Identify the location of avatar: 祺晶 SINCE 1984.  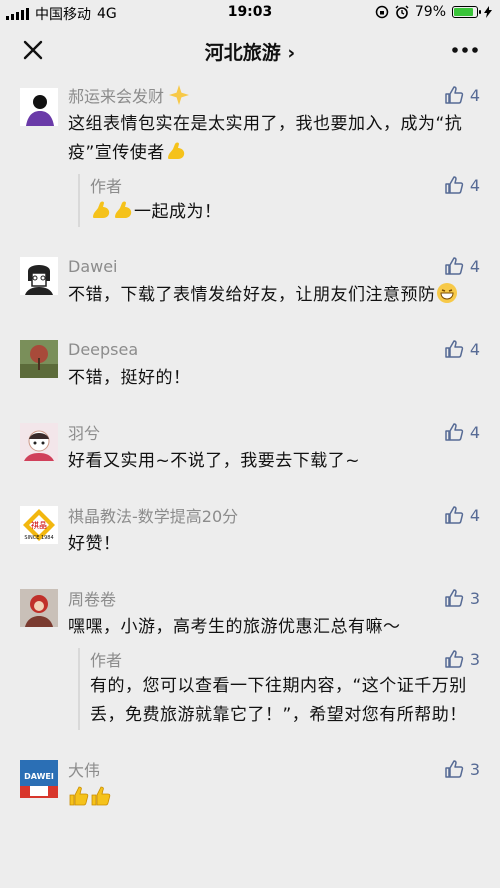
(39, 525).